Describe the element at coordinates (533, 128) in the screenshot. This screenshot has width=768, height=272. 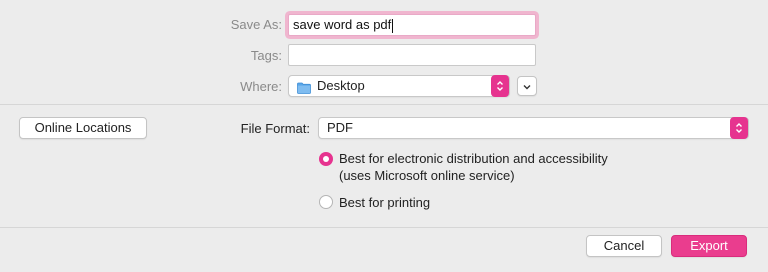
I see `file-format-popup: PDF` at that location.